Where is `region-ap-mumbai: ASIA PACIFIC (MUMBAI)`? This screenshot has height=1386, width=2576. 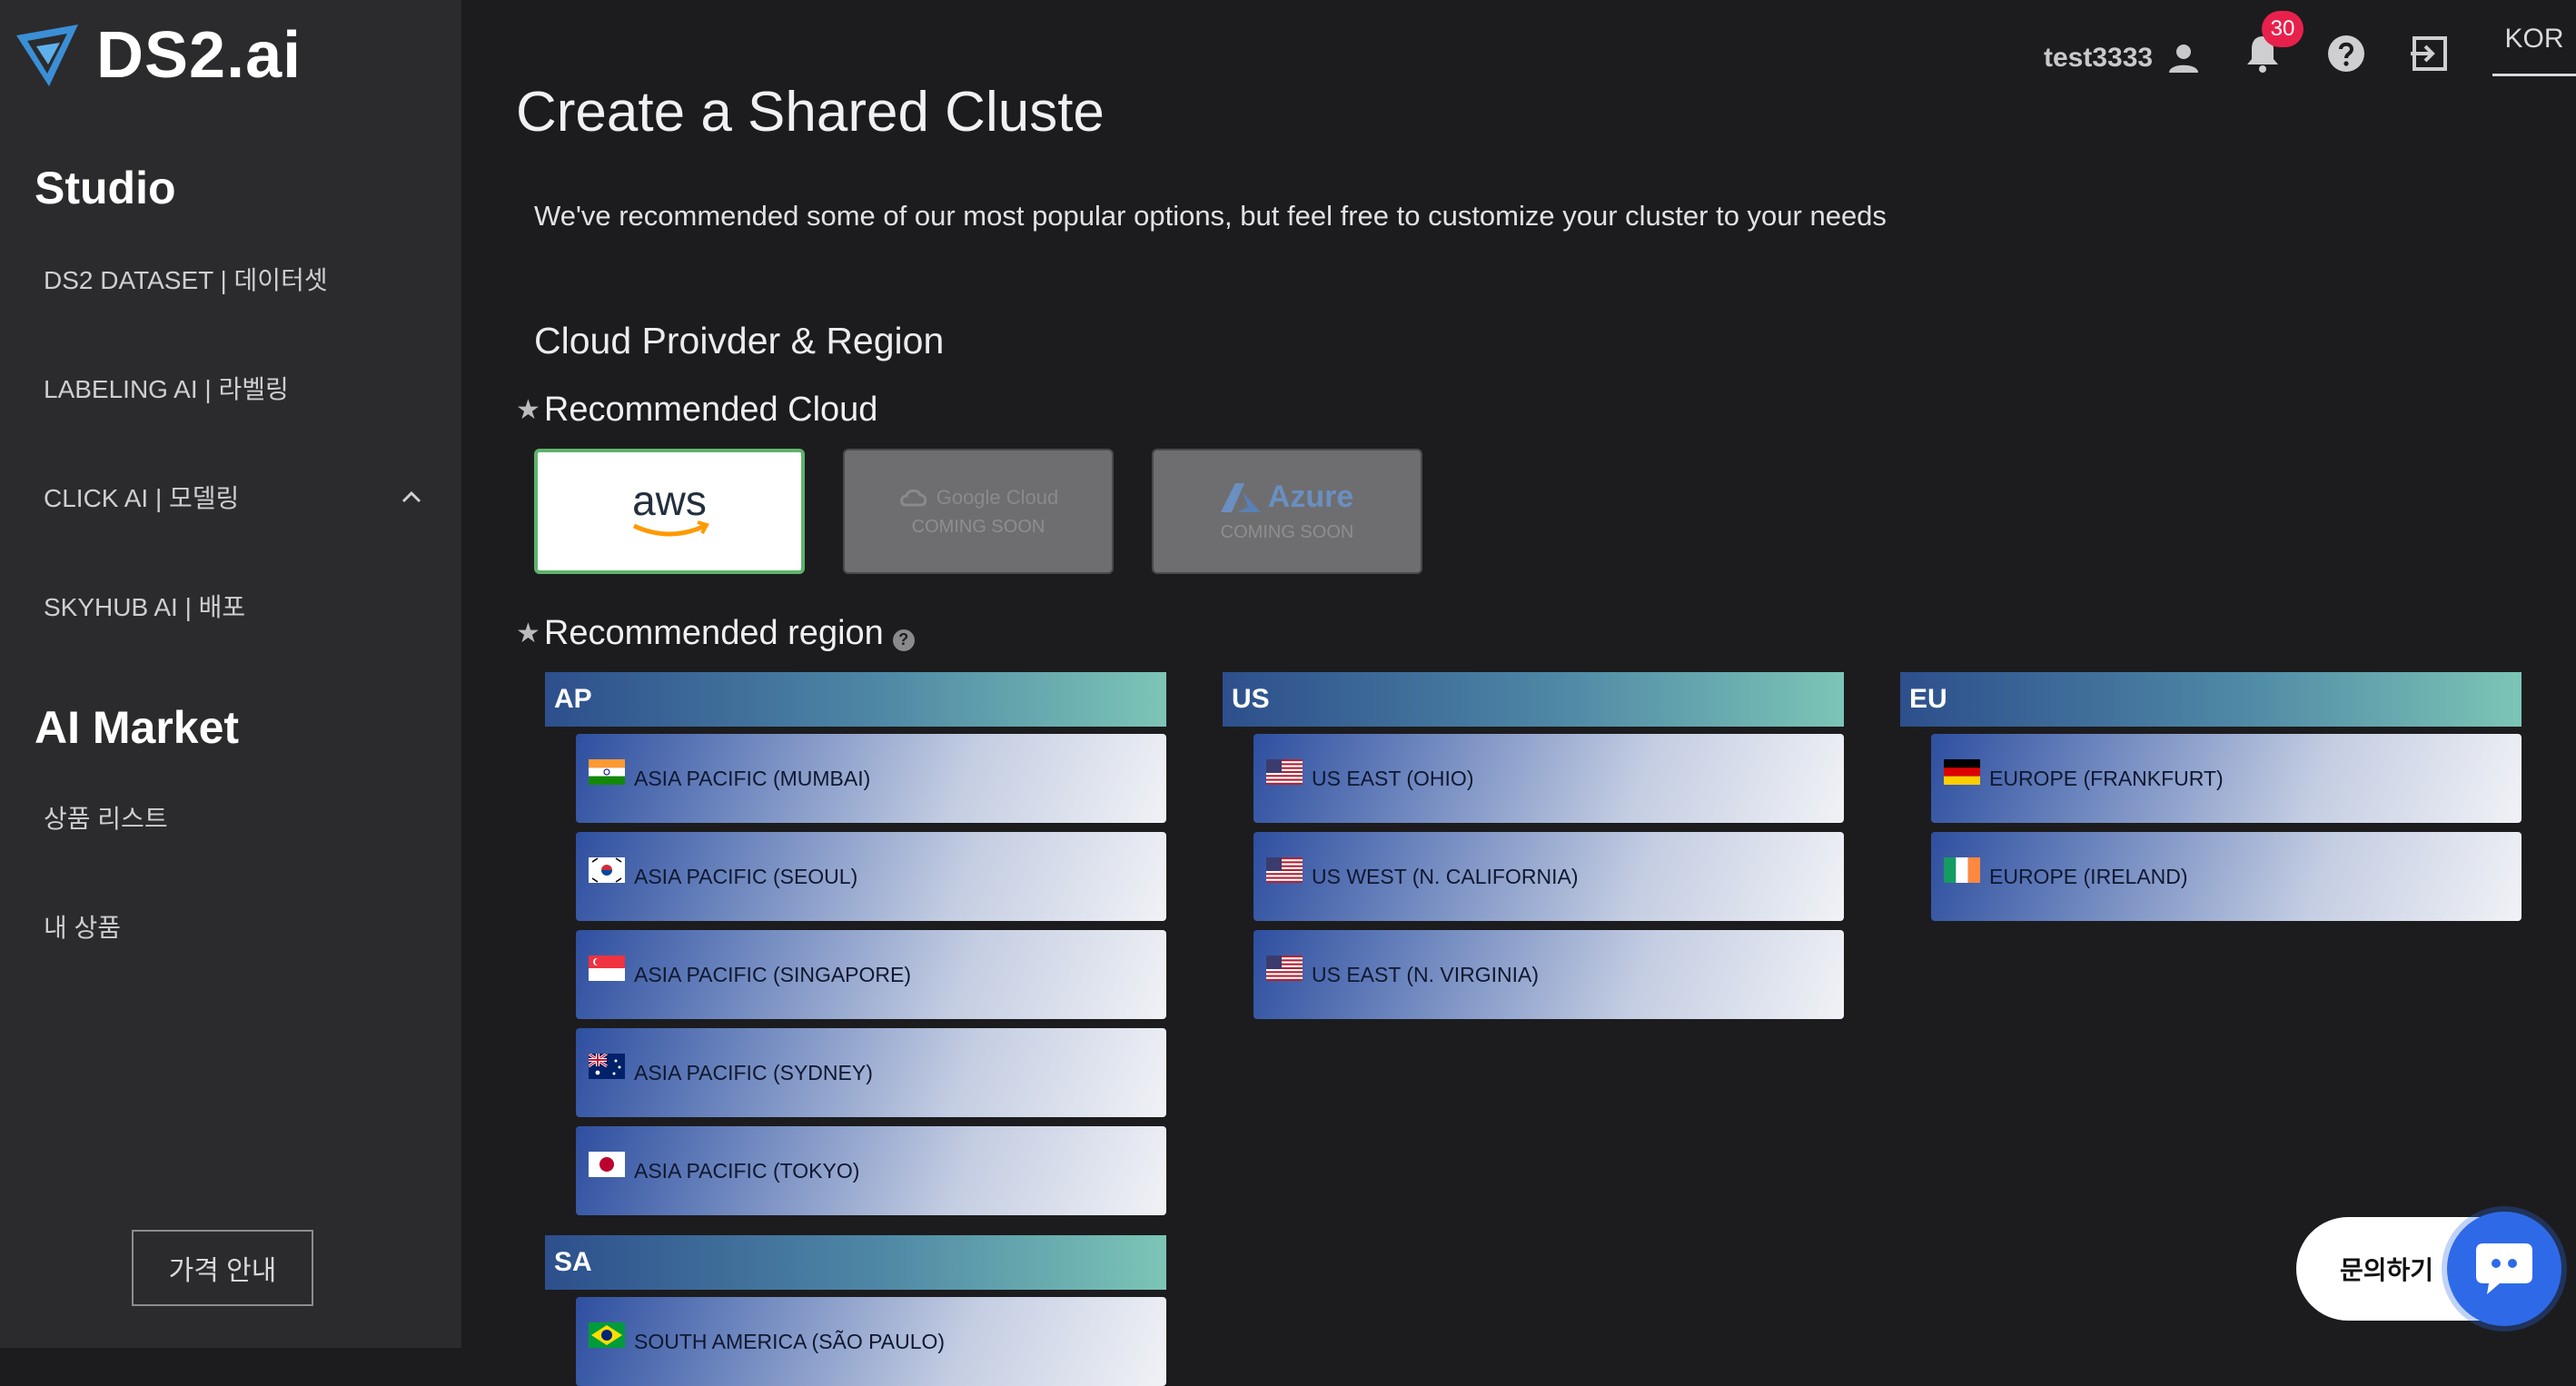 region-ap-mumbai: ASIA PACIFIC (MUMBAI) is located at coordinates (871, 778).